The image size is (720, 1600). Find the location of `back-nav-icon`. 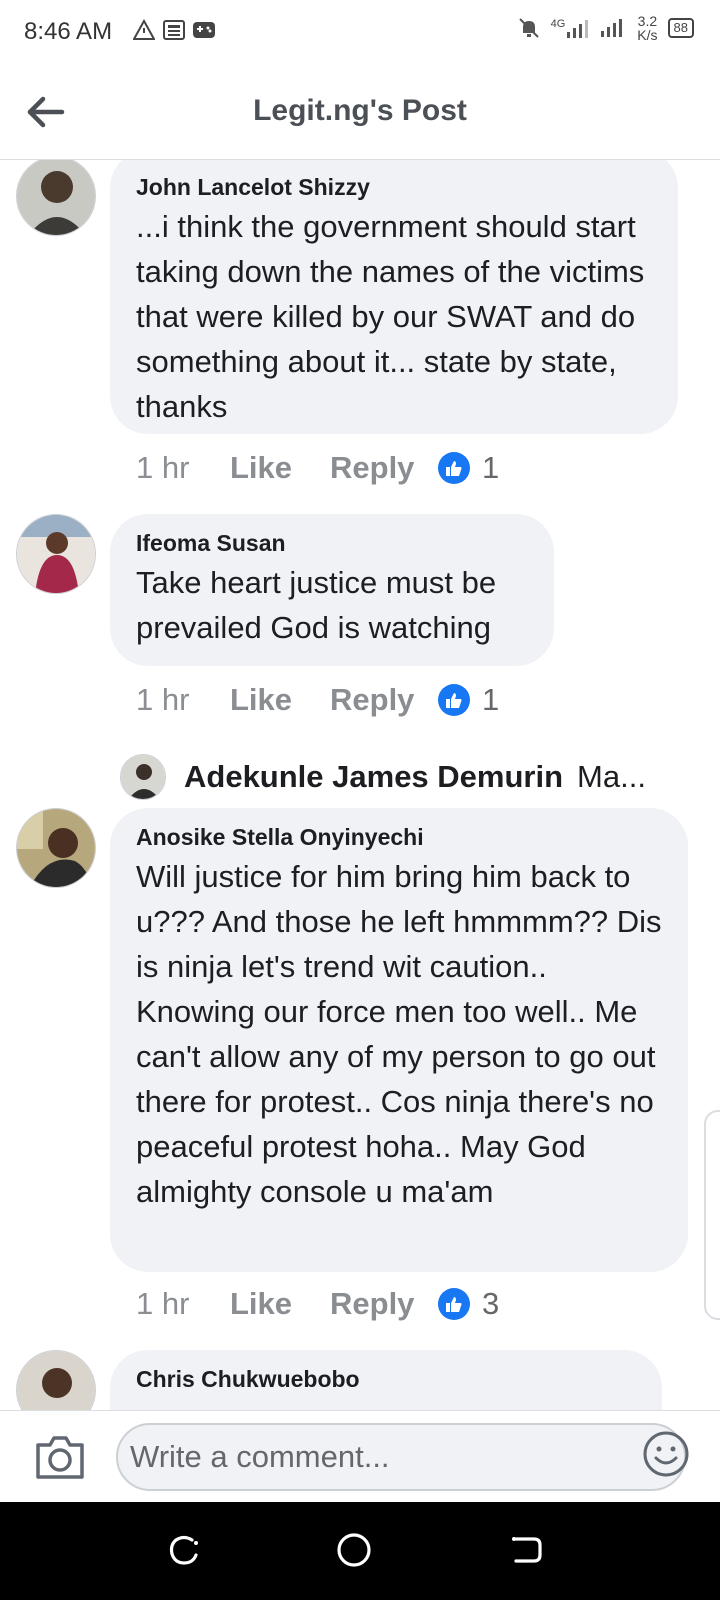

back-nav-icon is located at coordinates (526, 1550).